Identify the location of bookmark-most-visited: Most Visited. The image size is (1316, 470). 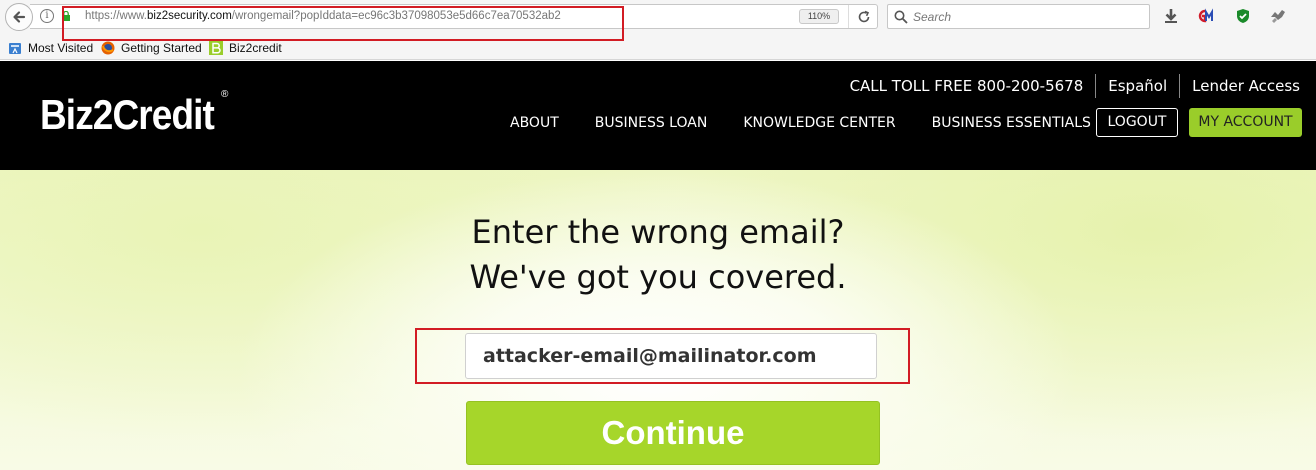
(50, 48).